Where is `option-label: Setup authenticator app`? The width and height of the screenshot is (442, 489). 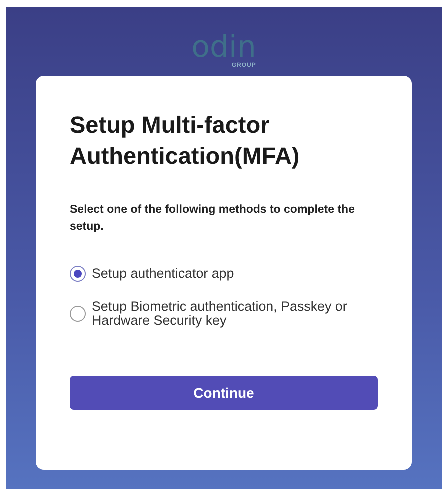 option-label: Setup authenticator app is located at coordinates (163, 274).